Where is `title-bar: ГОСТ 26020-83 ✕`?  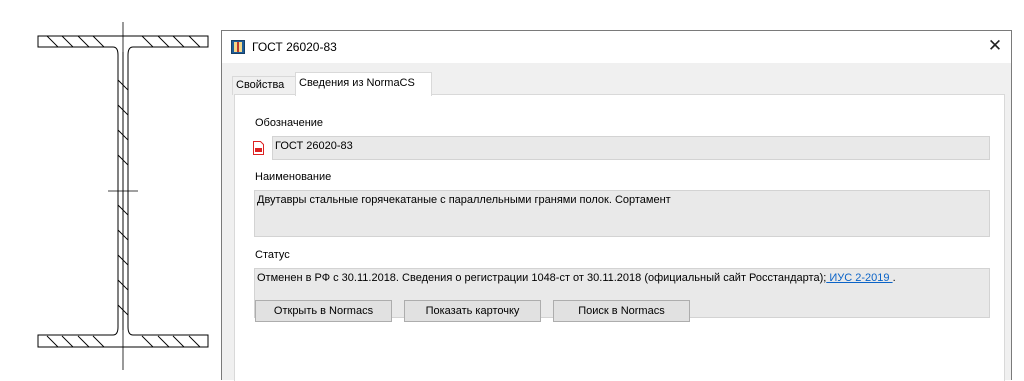 title-bar: ГОСТ 26020-83 ✕ is located at coordinates (616, 47).